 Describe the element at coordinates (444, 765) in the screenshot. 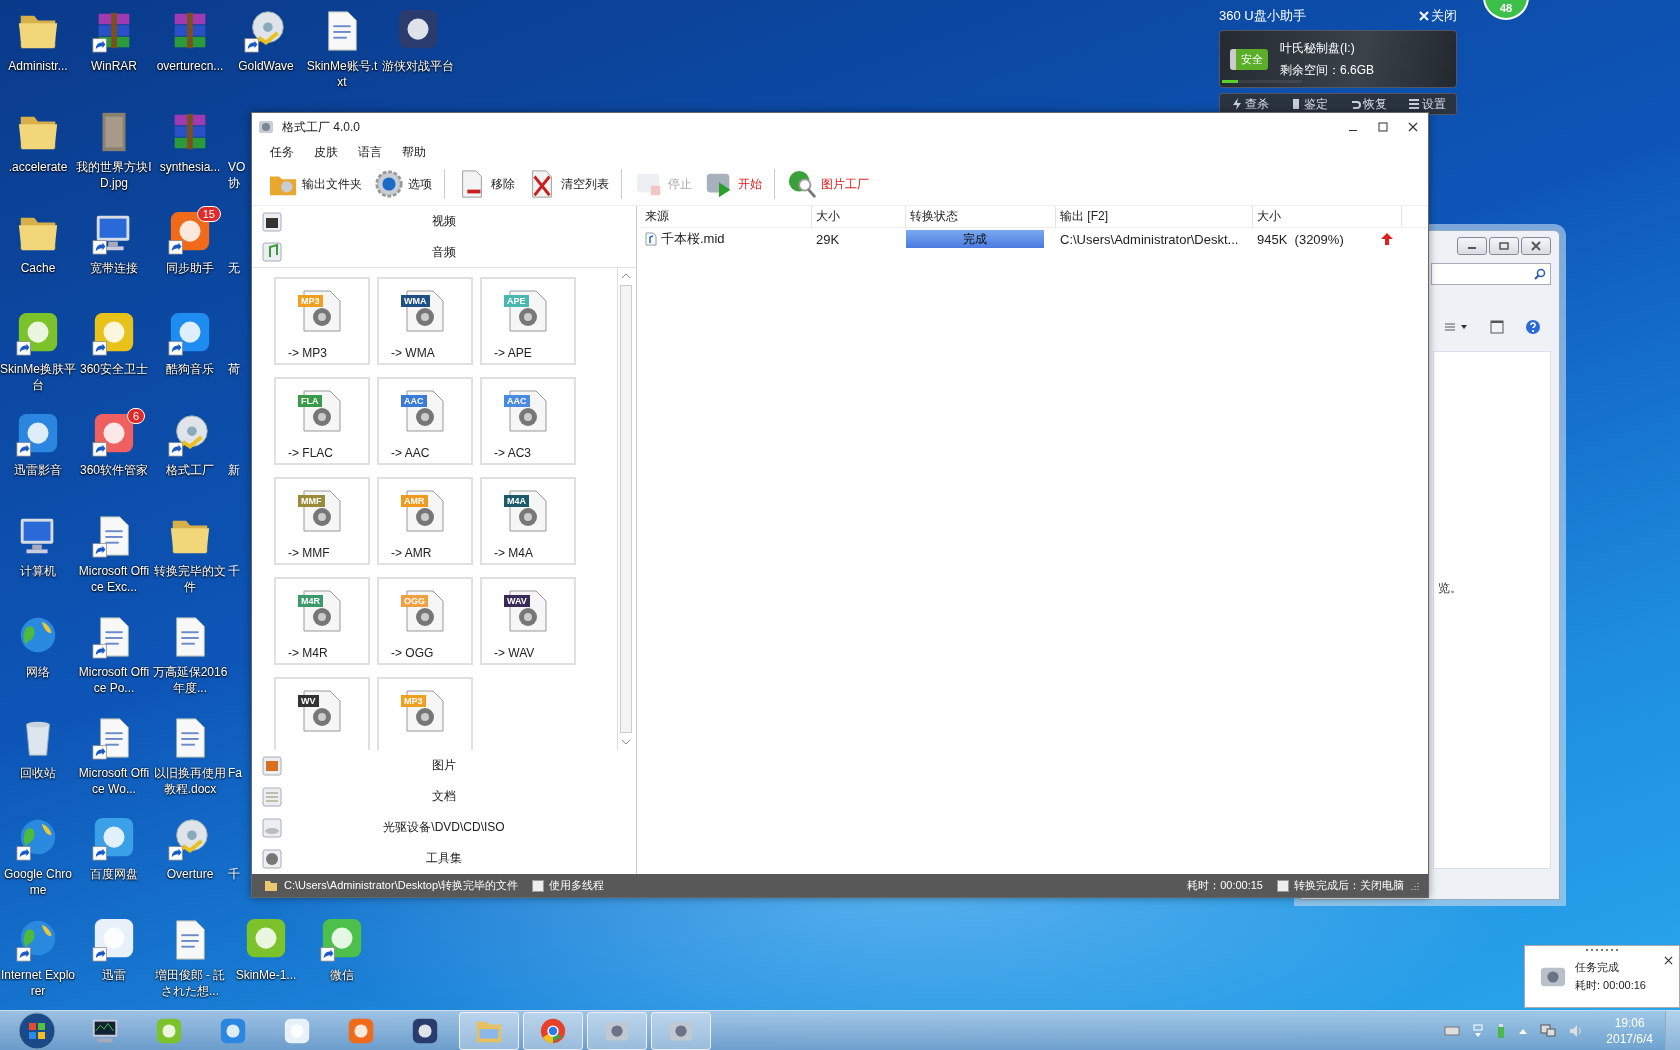

I see `category-header: 图片` at that location.